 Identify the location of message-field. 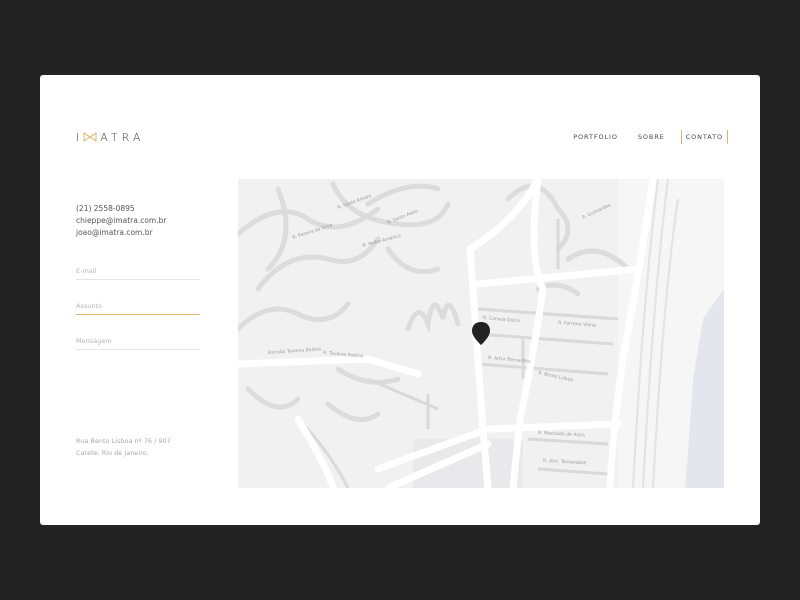
(138, 343).